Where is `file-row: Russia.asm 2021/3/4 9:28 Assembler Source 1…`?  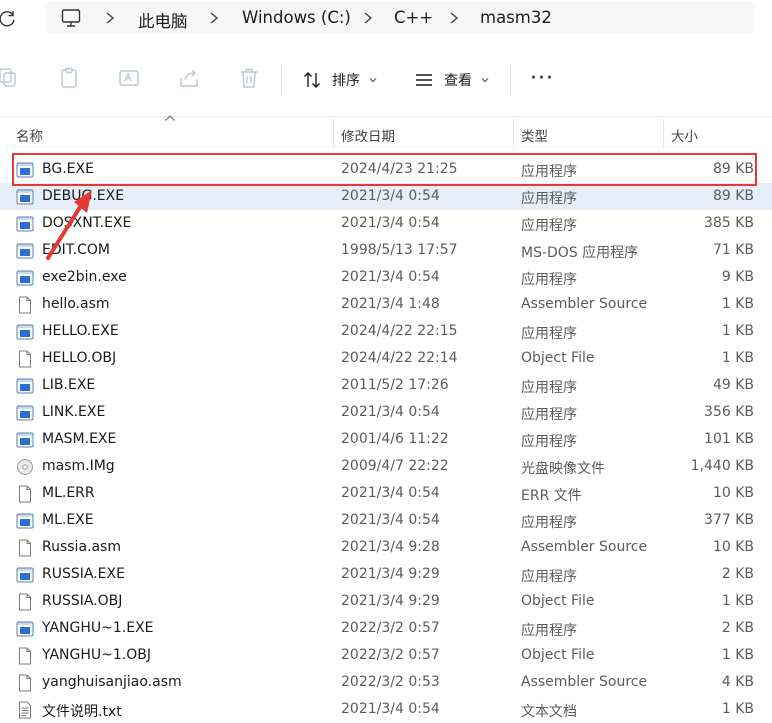
file-row: Russia.asm 2021/3/4 9:28 Assembler Source 1… is located at coordinates (386, 547).